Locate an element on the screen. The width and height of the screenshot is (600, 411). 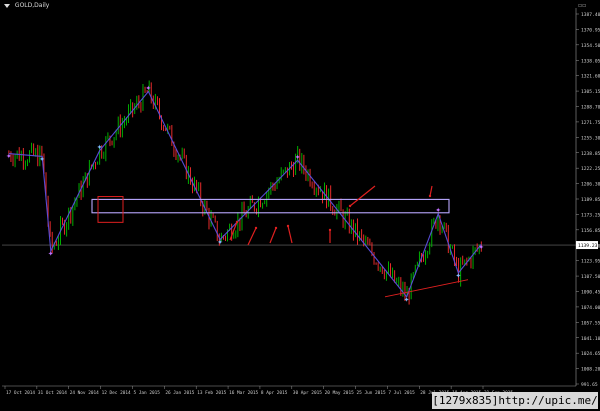
price-label: 1024.65 is located at coordinates (590, 354).